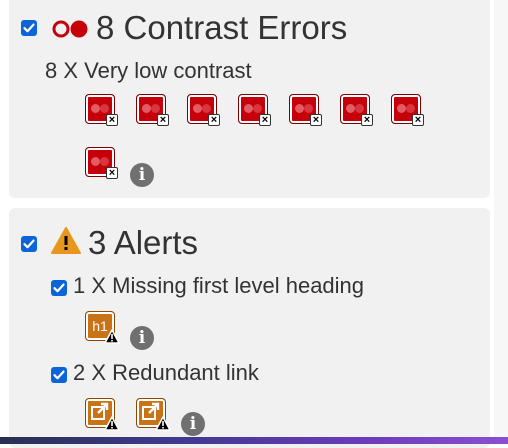 Image resolution: width=508 pixels, height=448 pixels. Describe the element at coordinates (143, 242) in the screenshot. I see `alerts-title: 3 Alerts` at that location.